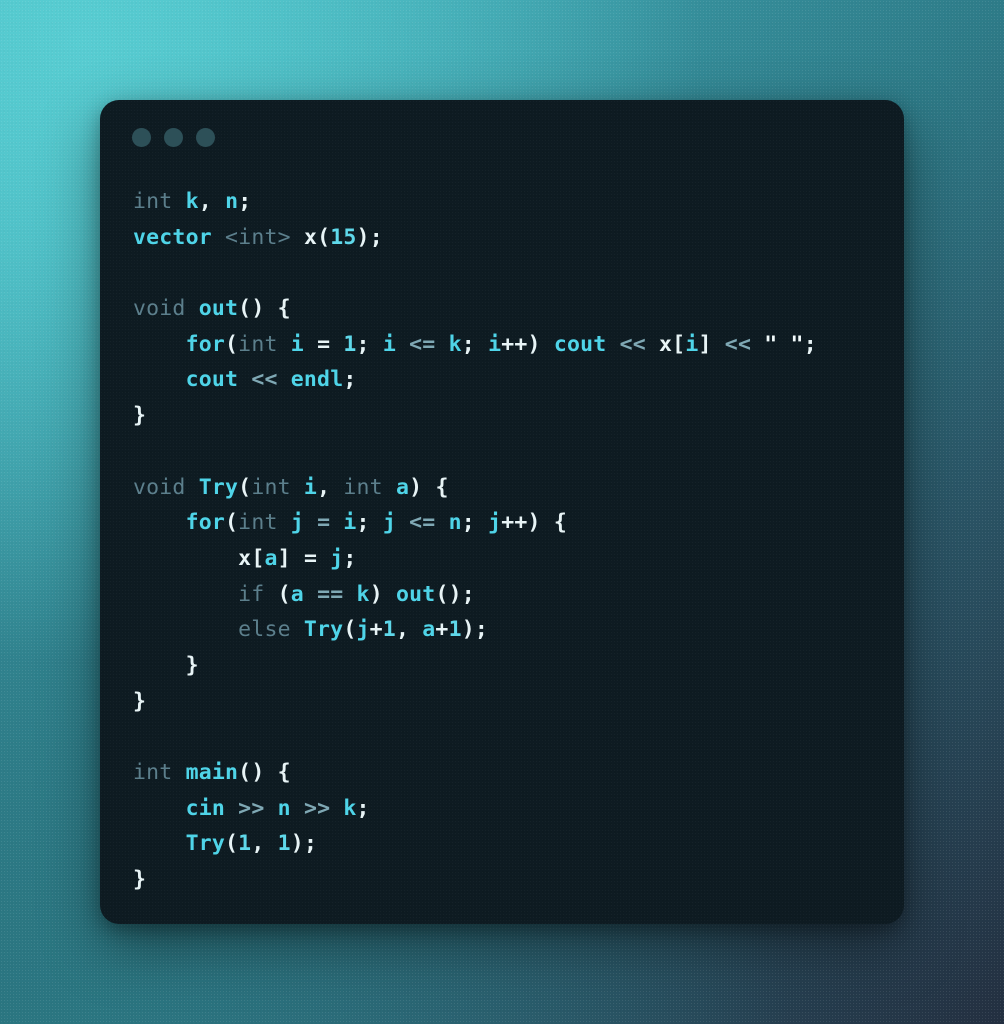 This screenshot has width=1004, height=1024. What do you see at coordinates (509, 309) in the screenshot?
I see `code-line: void out() {` at bounding box center [509, 309].